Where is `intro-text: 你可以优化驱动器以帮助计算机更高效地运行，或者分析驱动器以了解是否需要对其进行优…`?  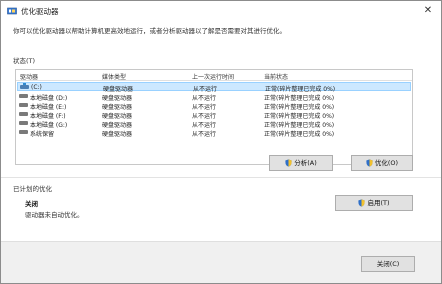 intro-text: 你可以优化驱动器以帮助计算机更高效地运行，或者分析驱动器以了解是否需要对其进行优… is located at coordinates (149, 31).